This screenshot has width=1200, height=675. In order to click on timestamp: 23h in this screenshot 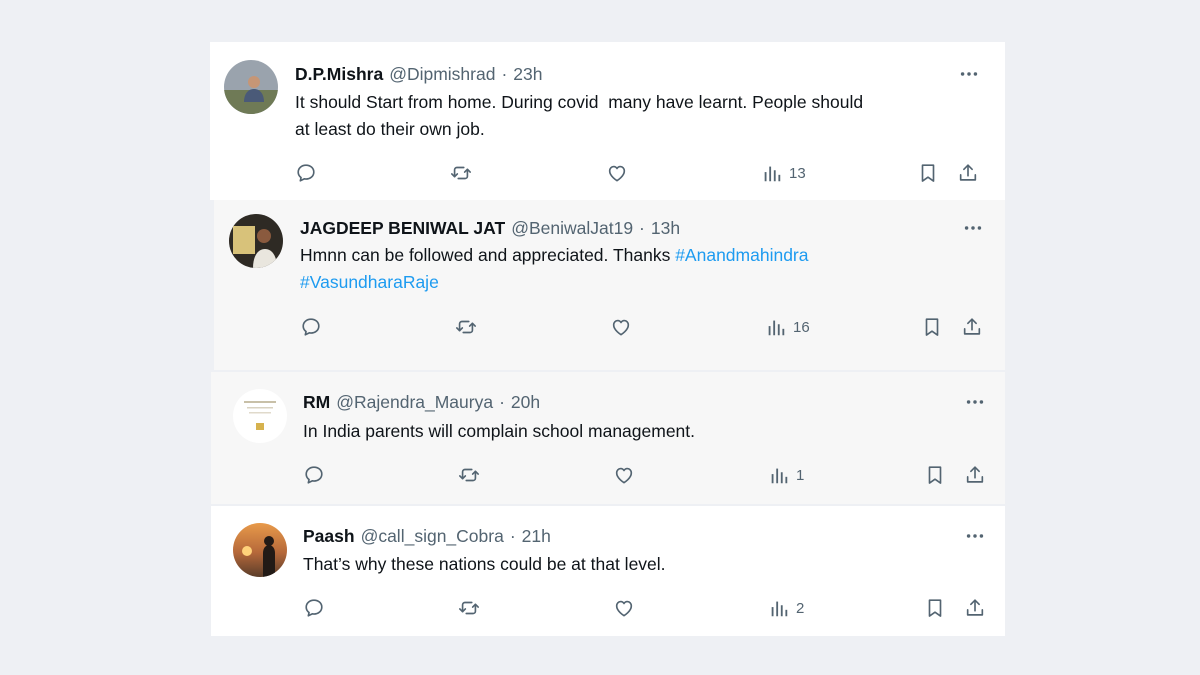, I will do `click(527, 74)`.